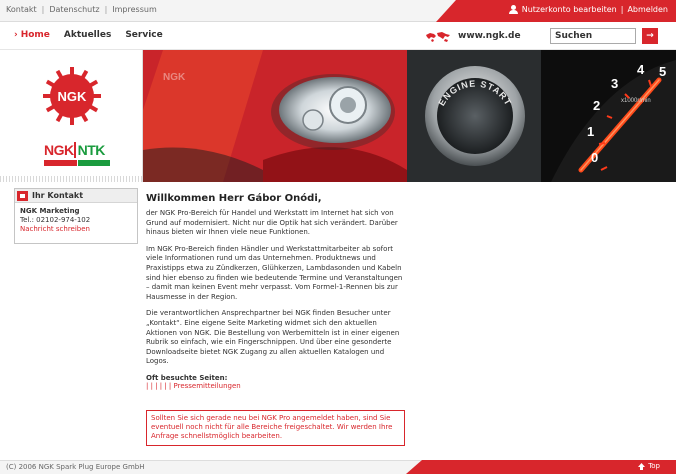 Image resolution: width=676 pixels, height=474 pixels. I want to click on top-label: Top, so click(654, 466).